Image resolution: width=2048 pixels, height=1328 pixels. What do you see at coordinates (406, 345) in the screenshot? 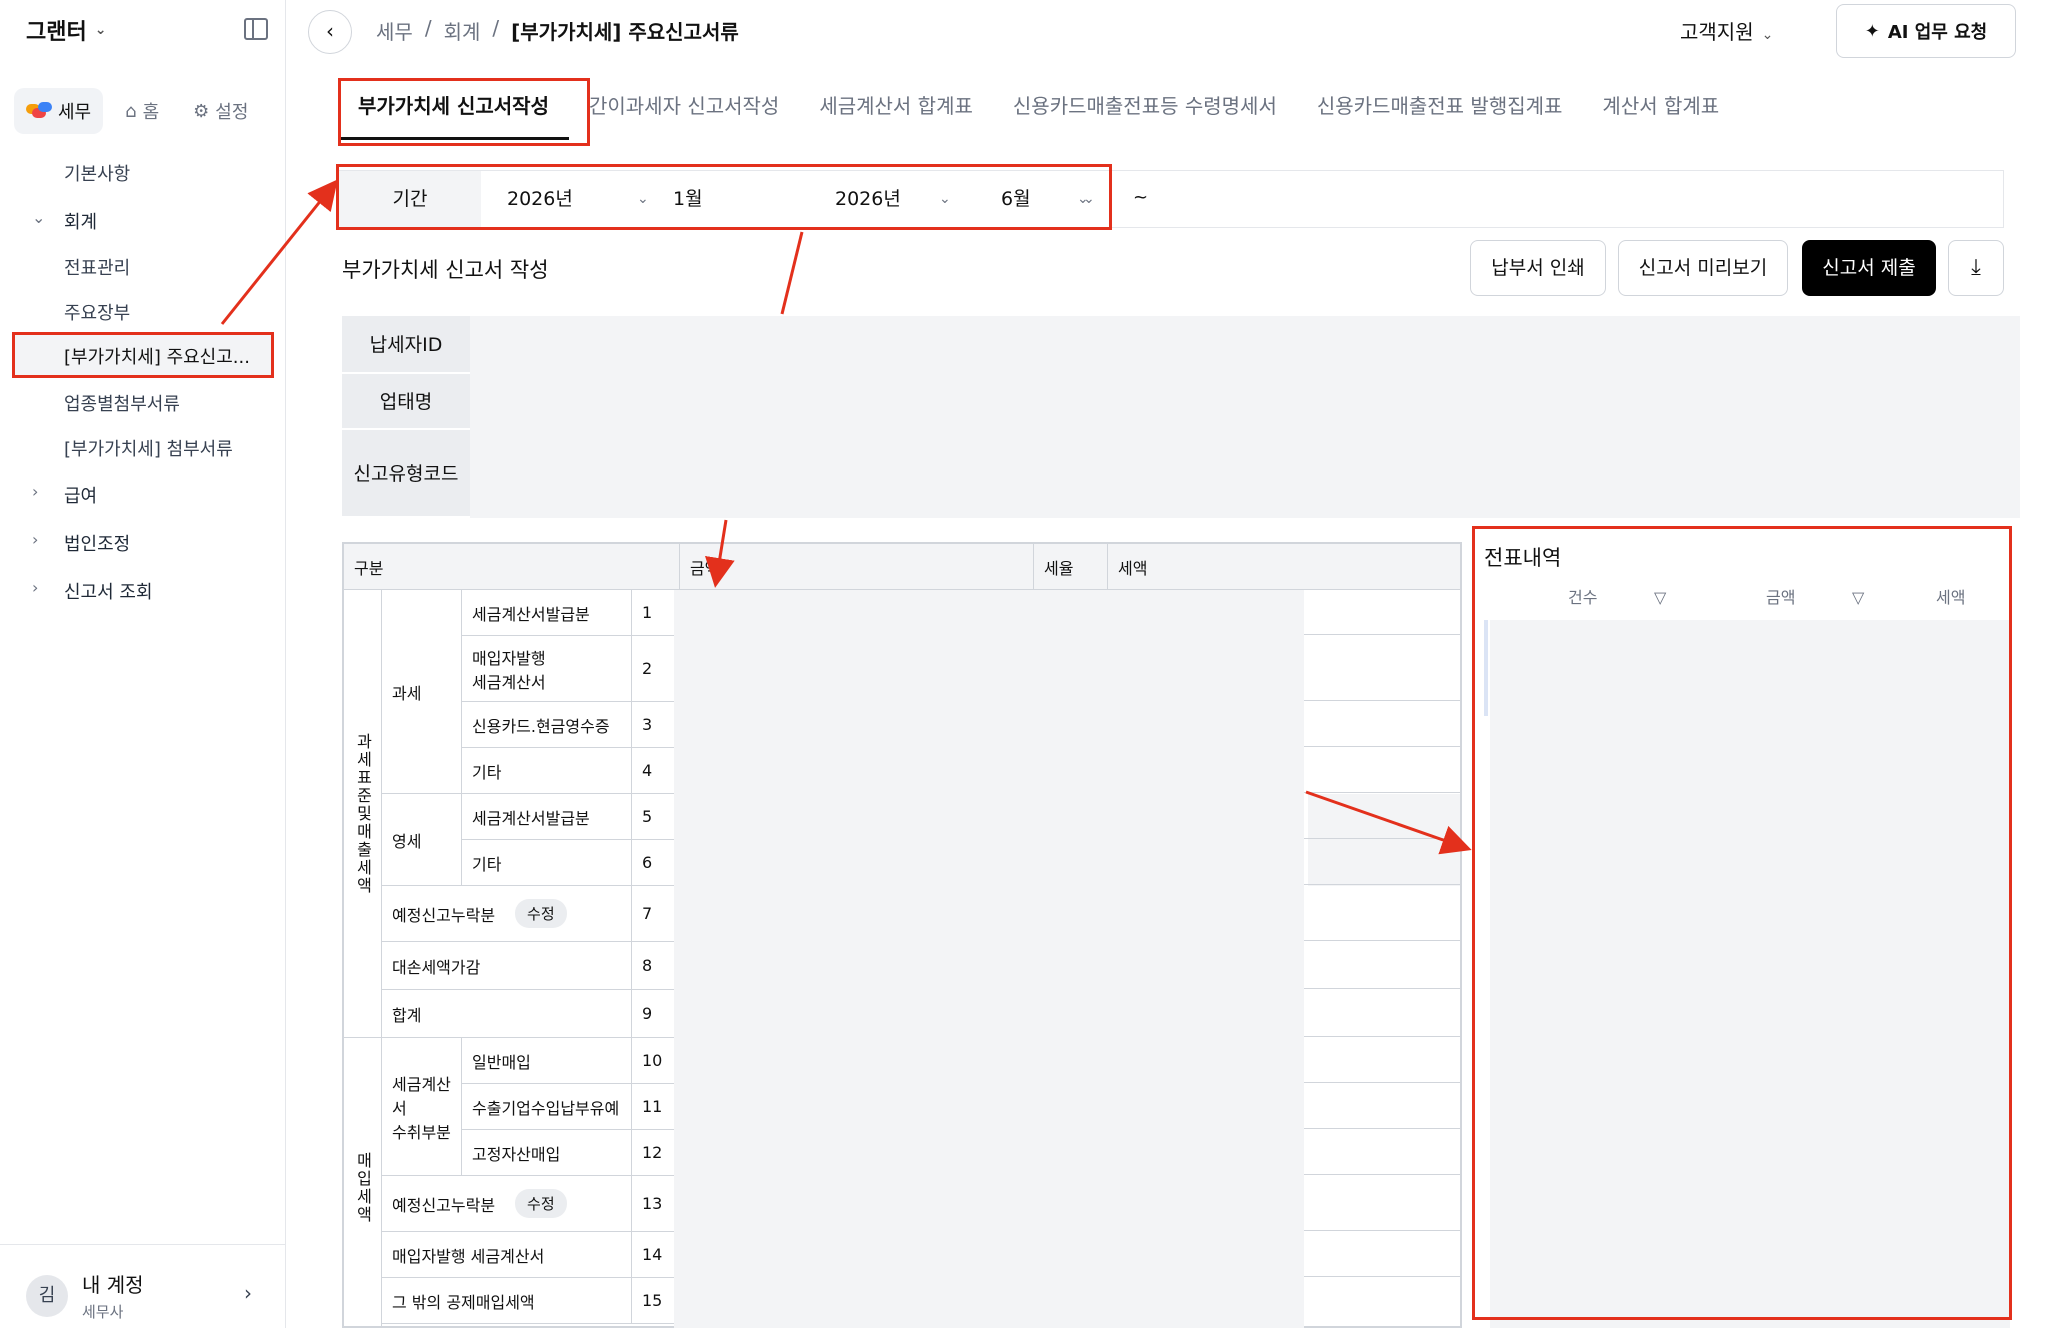
I see `taxpayer-id-label: 납세자ID` at bounding box center [406, 345].